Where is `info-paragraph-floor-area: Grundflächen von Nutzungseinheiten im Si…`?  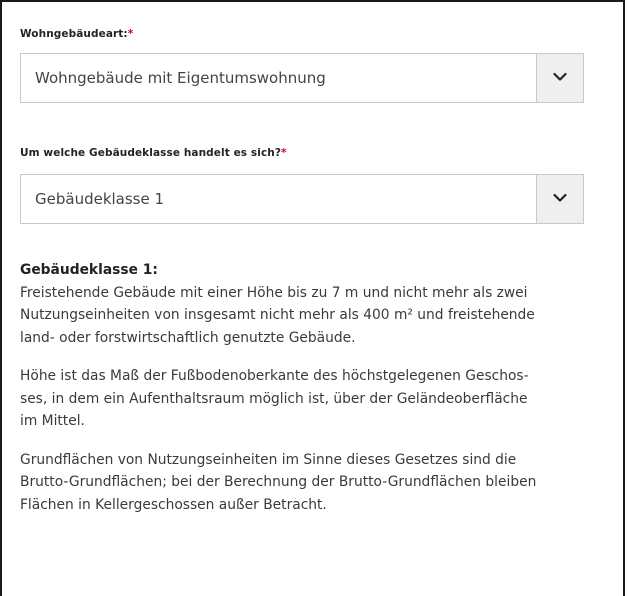
info-paragraph-floor-area: Grundflächen von Nutzungseinheiten im Si… is located at coordinates (315, 483).